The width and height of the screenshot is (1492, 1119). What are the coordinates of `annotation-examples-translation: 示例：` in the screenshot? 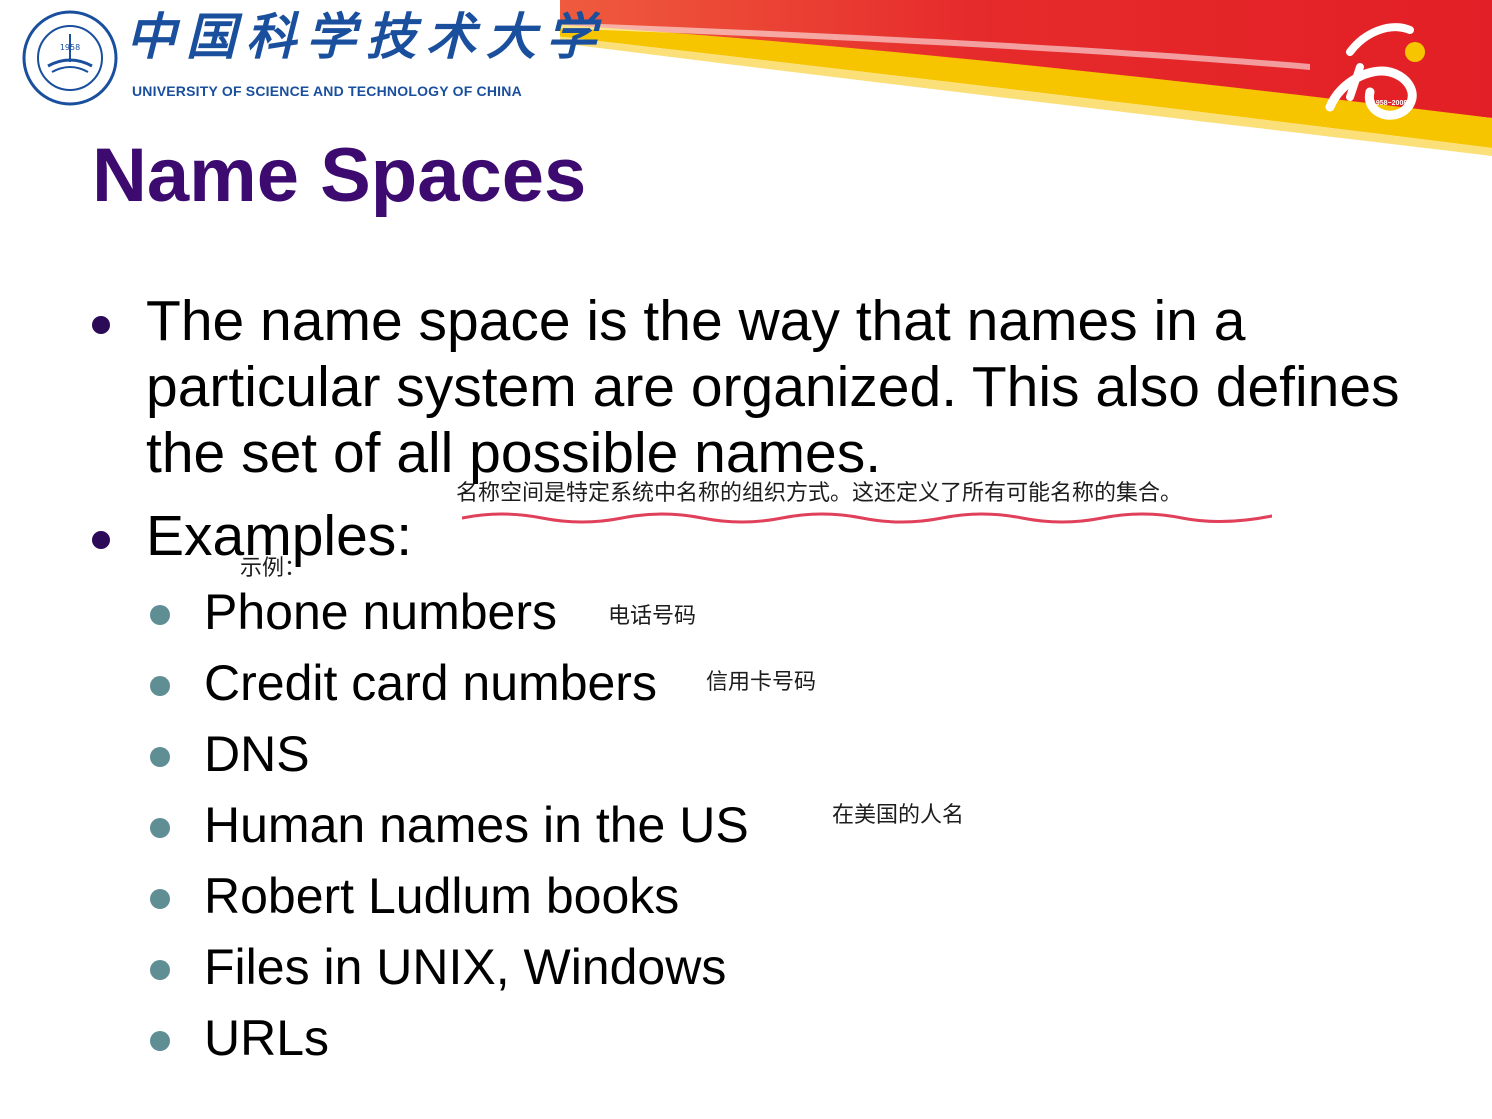 It's located at (273, 568).